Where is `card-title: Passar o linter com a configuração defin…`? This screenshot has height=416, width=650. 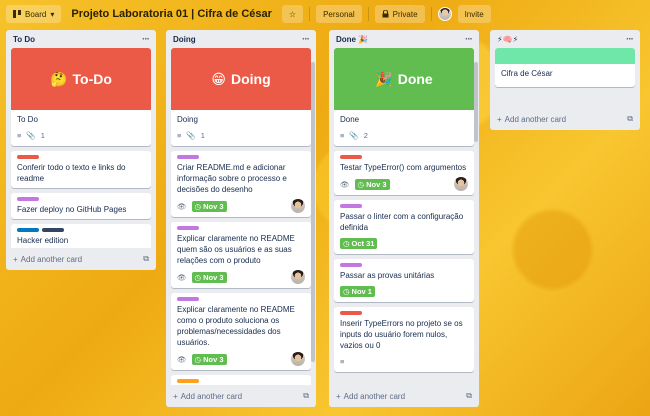
card-title: Passar o linter com a configuração defin… is located at coordinates (402, 222).